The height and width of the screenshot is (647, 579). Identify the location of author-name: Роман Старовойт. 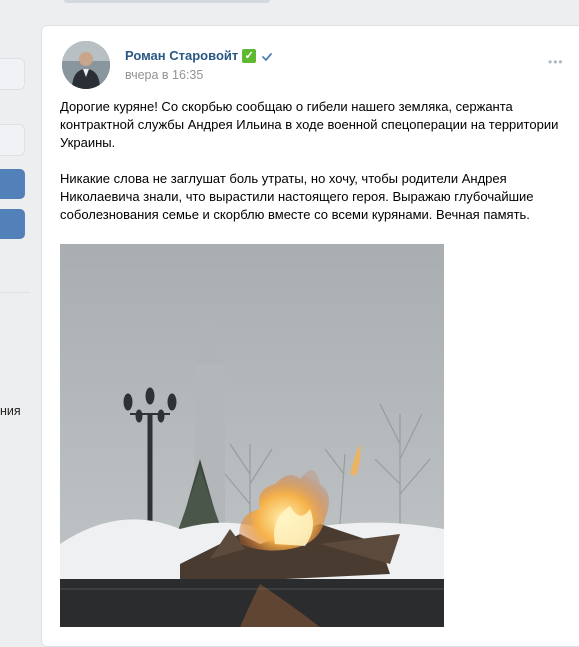
(181, 55).